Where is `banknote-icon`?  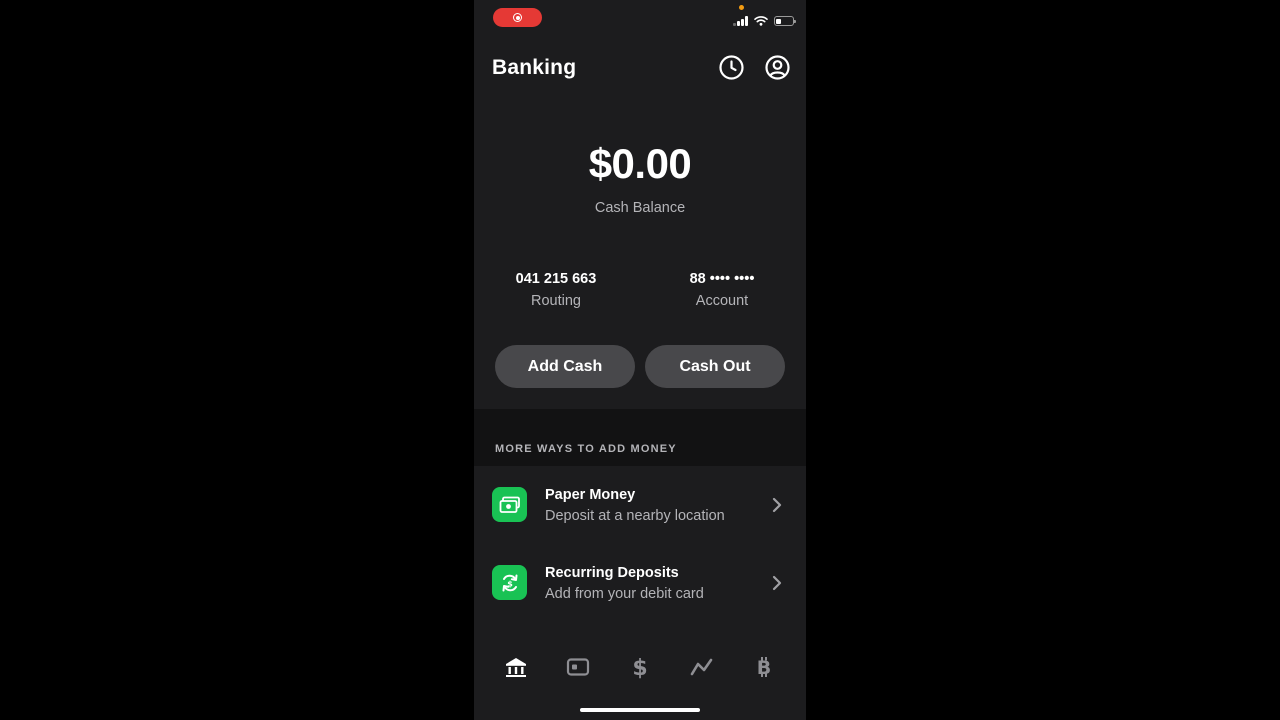
banknote-icon is located at coordinates (509, 504).